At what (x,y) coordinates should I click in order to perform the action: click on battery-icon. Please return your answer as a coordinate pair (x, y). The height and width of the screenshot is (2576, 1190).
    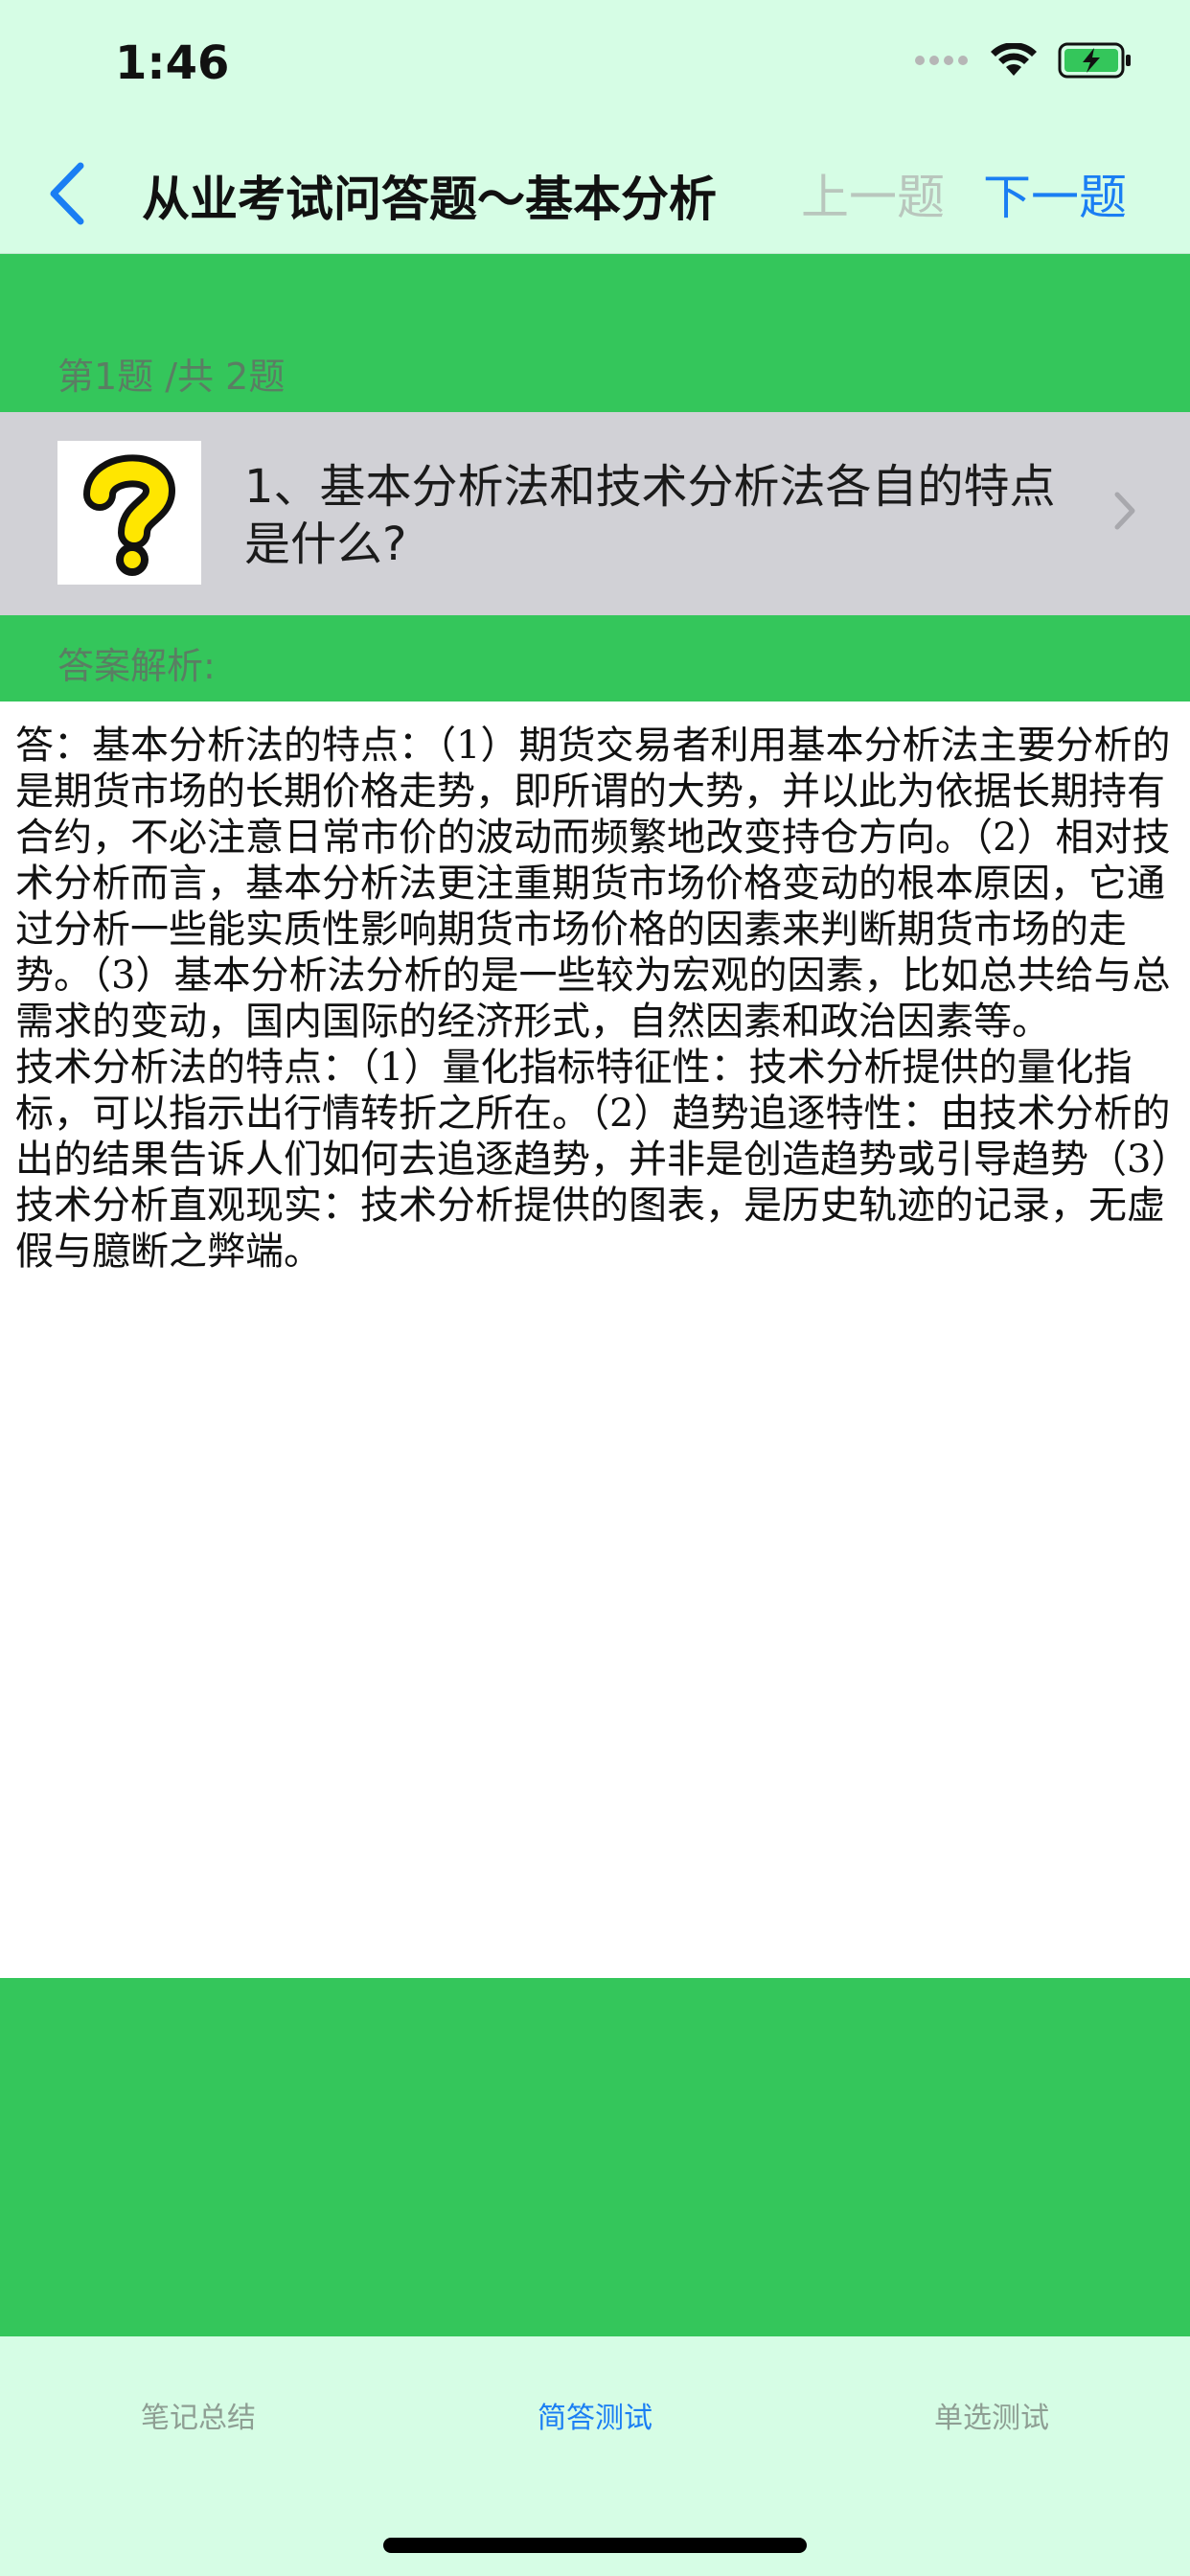
    Looking at the image, I should click on (1095, 60).